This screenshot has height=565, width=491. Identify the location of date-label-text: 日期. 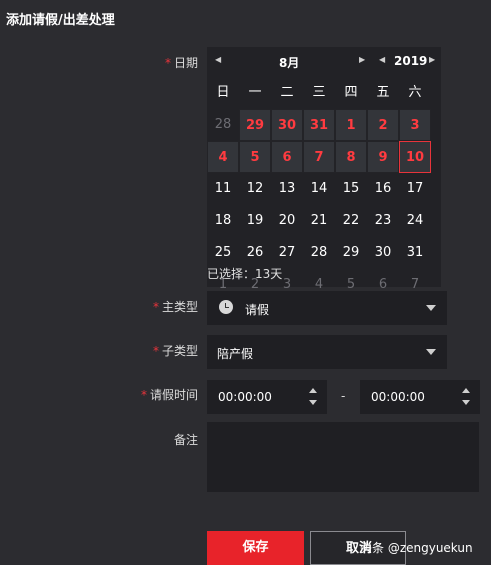
(185, 63).